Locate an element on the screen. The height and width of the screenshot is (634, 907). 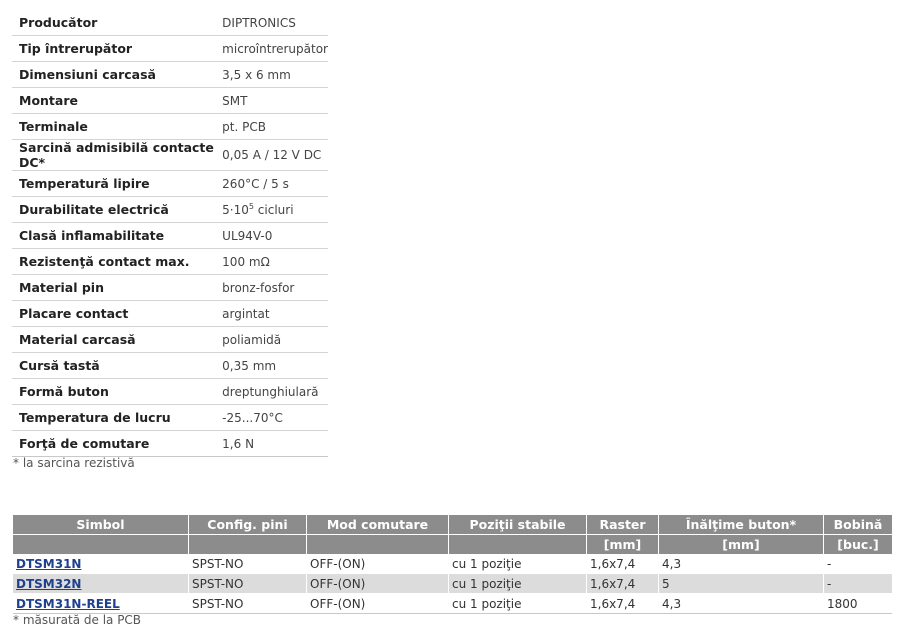
col-header-raster: Raster is located at coordinates (622, 525).